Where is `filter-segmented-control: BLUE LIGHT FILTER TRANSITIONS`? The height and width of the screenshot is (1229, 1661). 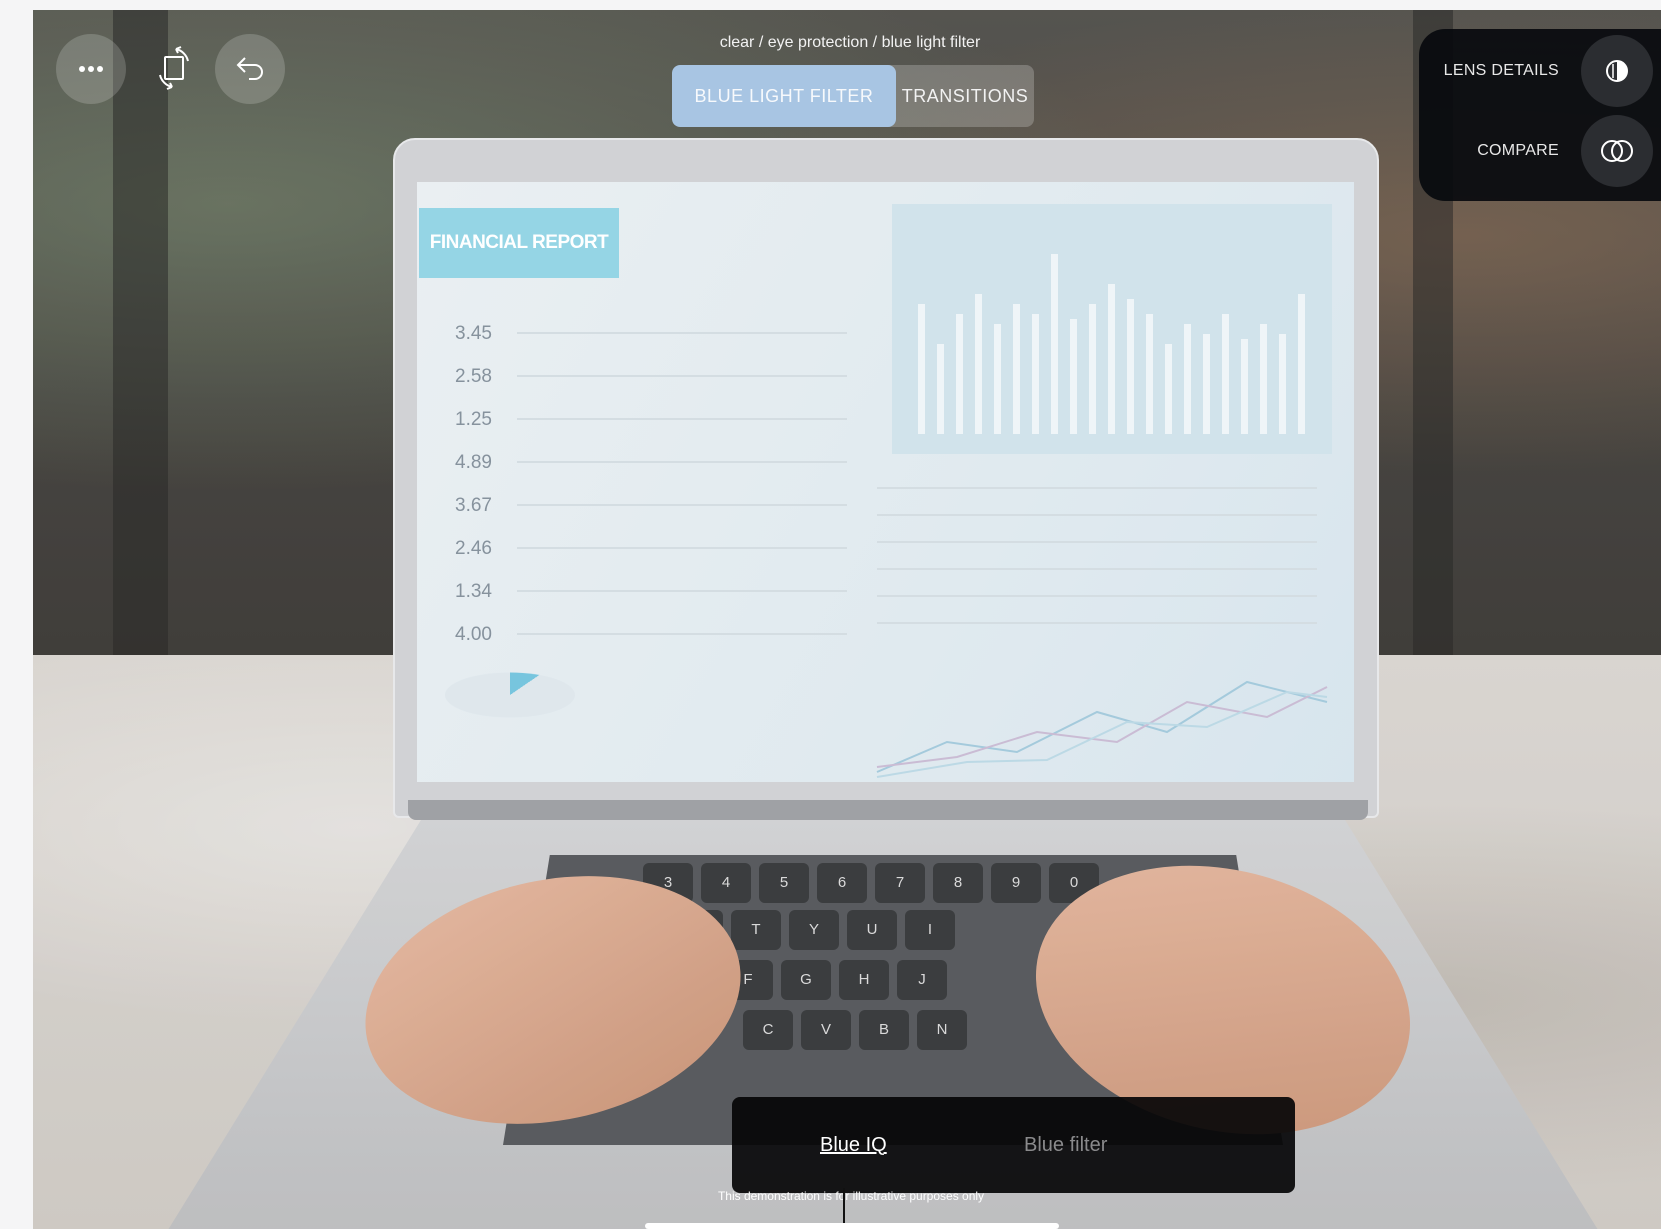
filter-segmented-control: BLUE LIGHT FILTER TRANSITIONS is located at coordinates (853, 96).